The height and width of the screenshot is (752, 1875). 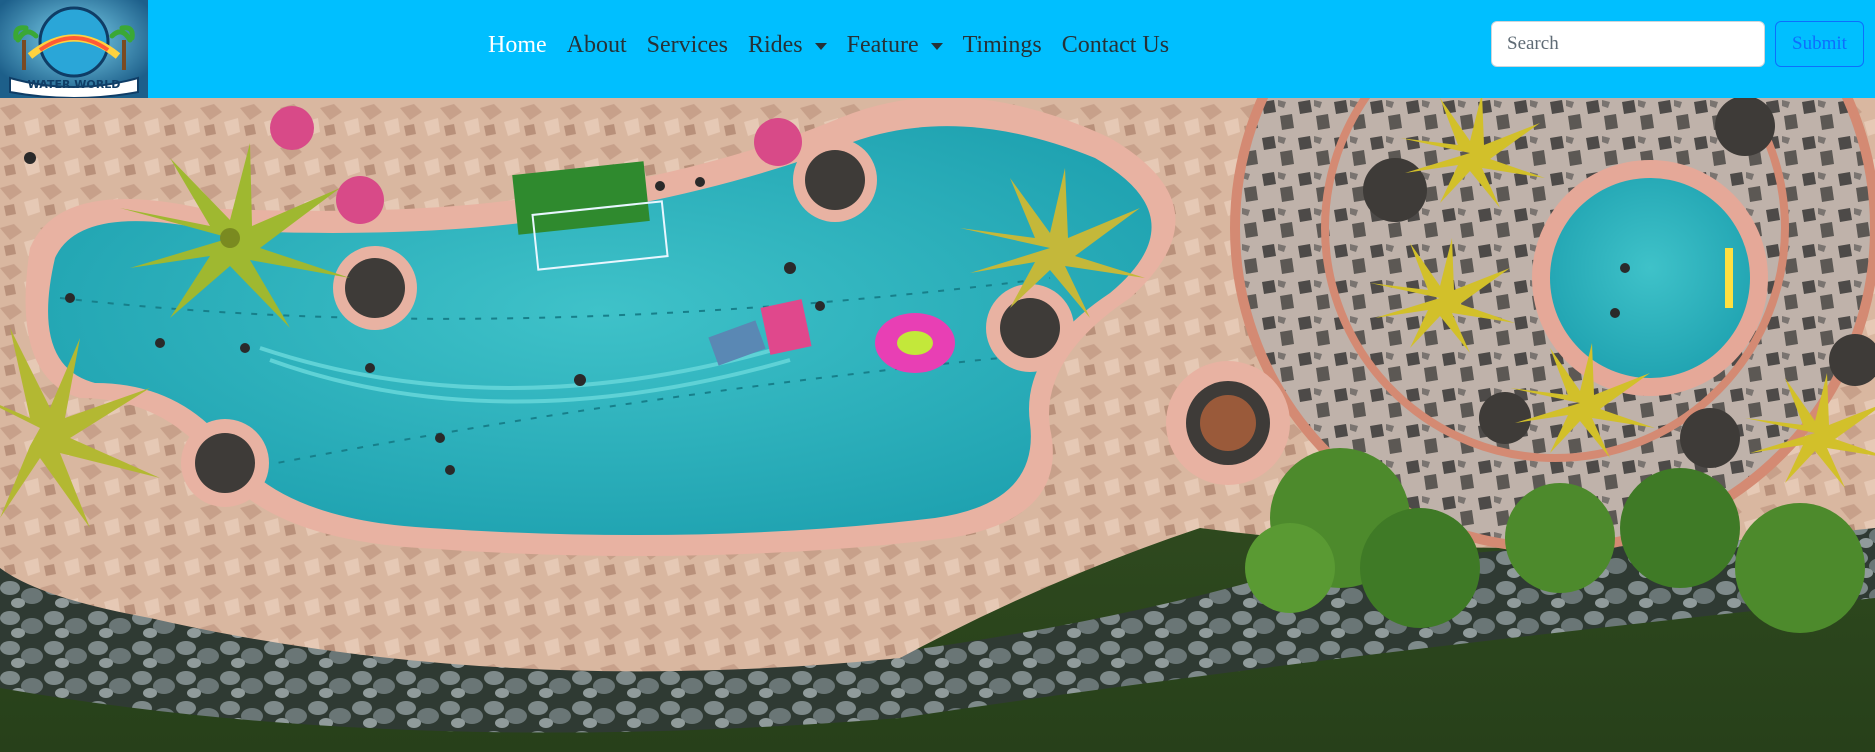 I want to click on search-input, so click(x=1628, y=44).